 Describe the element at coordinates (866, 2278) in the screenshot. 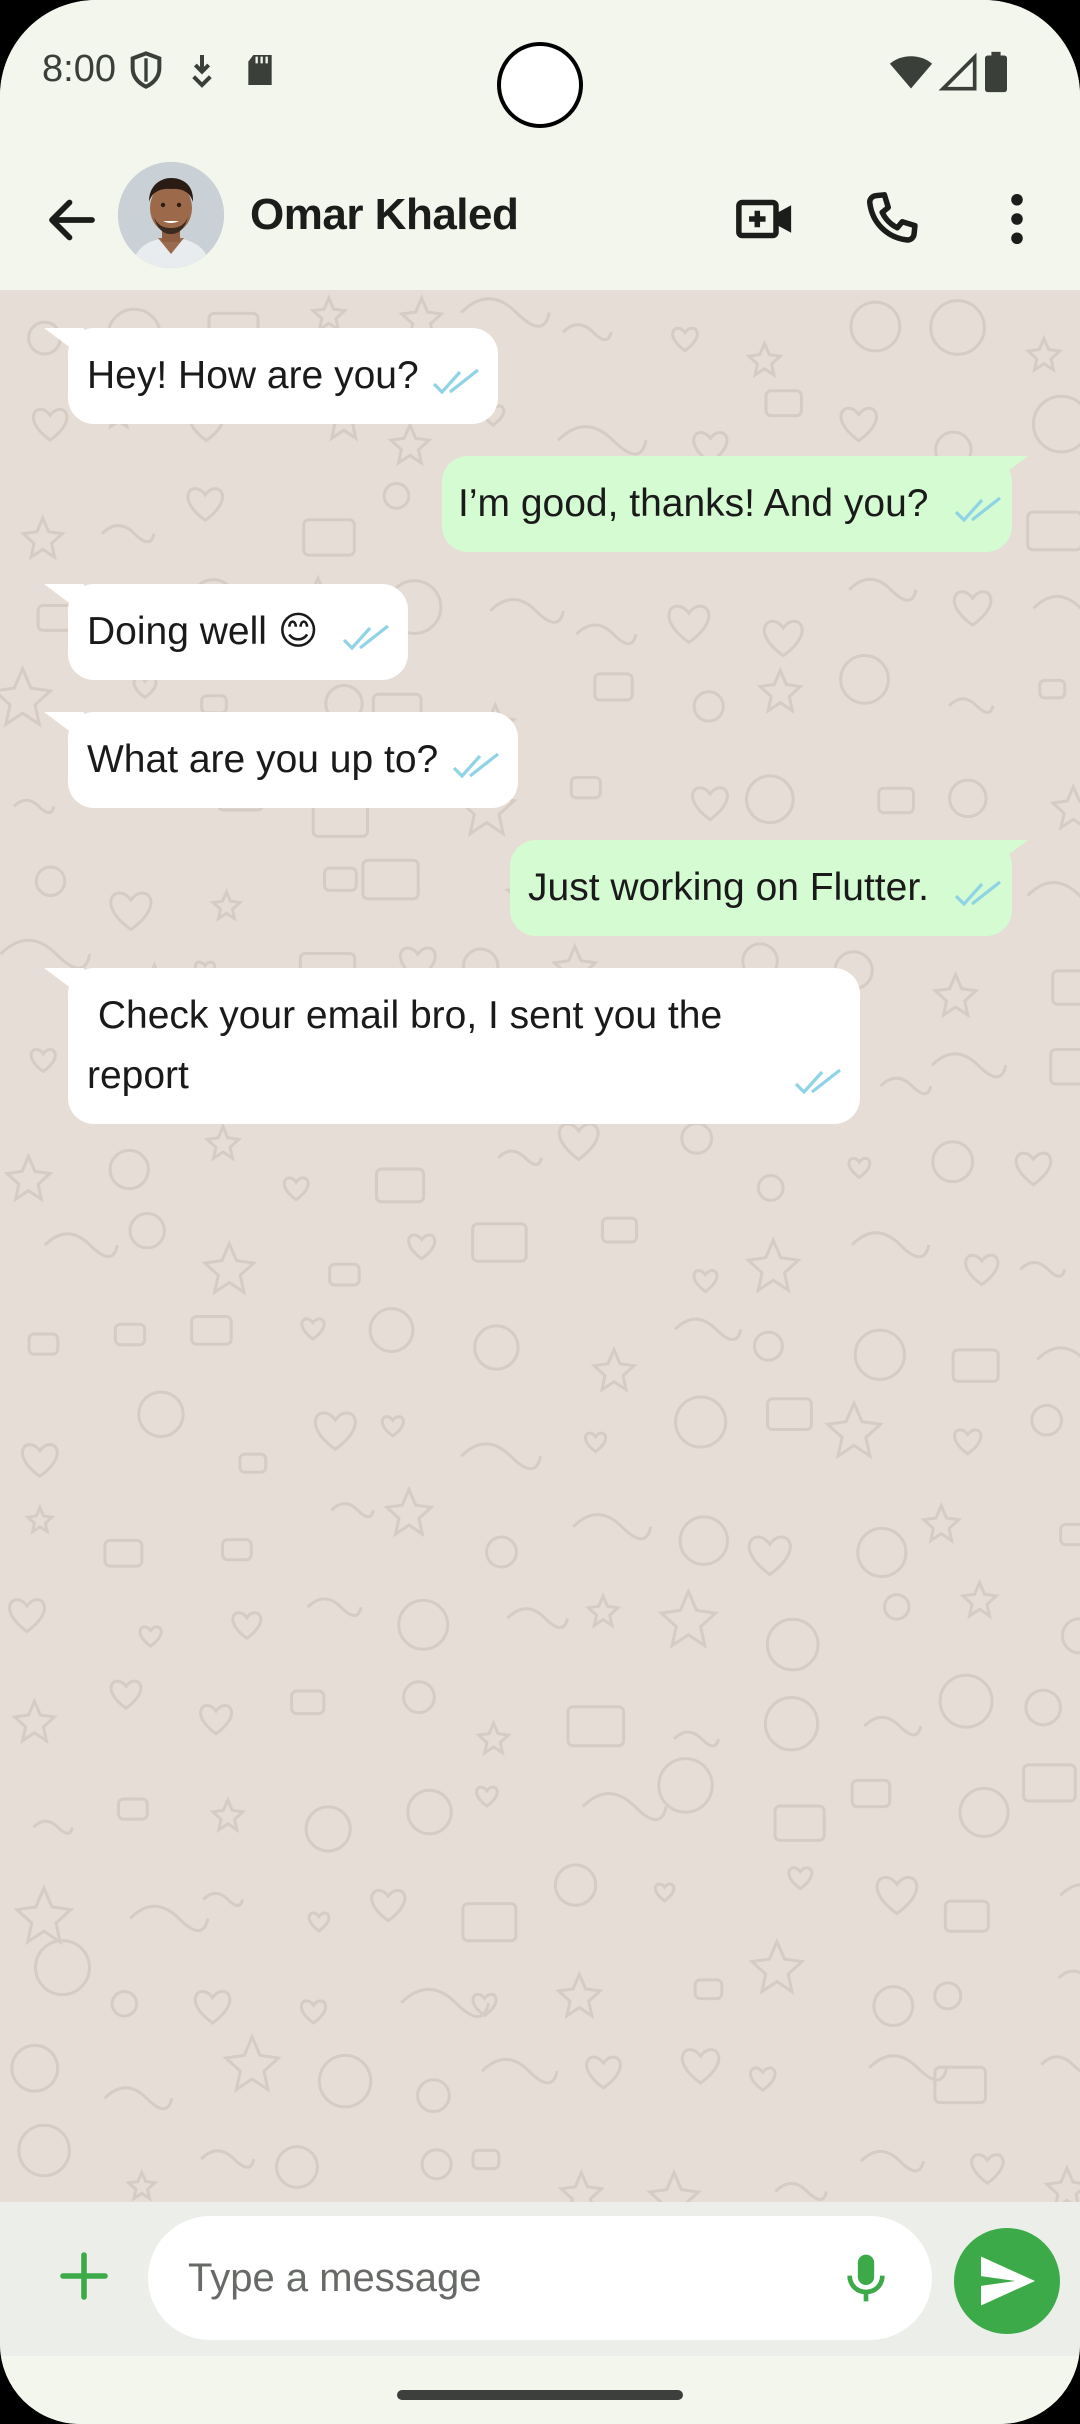

I see `microphone-icon` at that location.